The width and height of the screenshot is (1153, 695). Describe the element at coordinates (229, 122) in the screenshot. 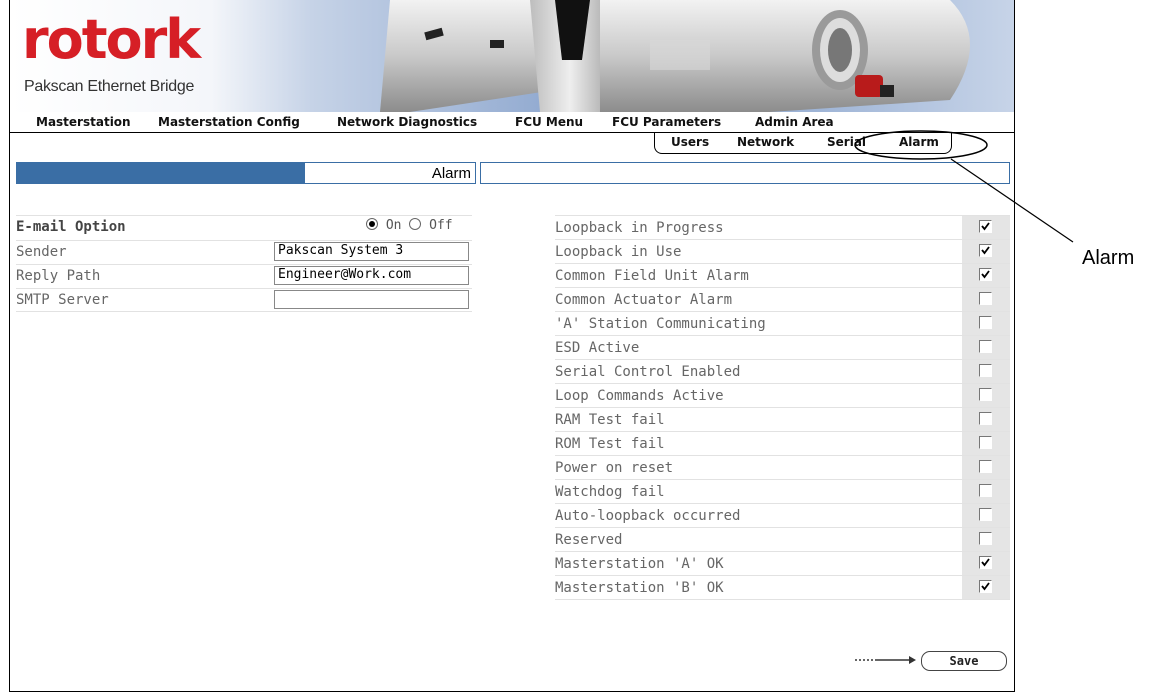

I see `menu-masterstation-config: Masterstation Config` at that location.